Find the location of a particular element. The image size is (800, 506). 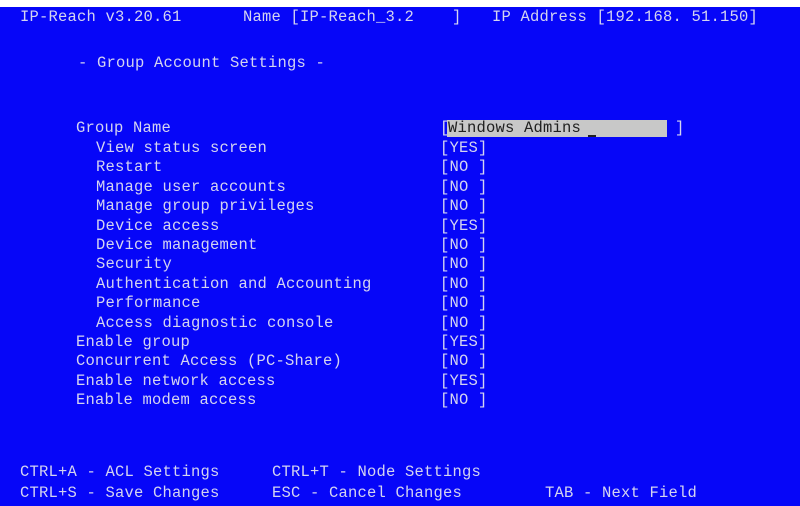

setting-label: Security is located at coordinates (134, 264).